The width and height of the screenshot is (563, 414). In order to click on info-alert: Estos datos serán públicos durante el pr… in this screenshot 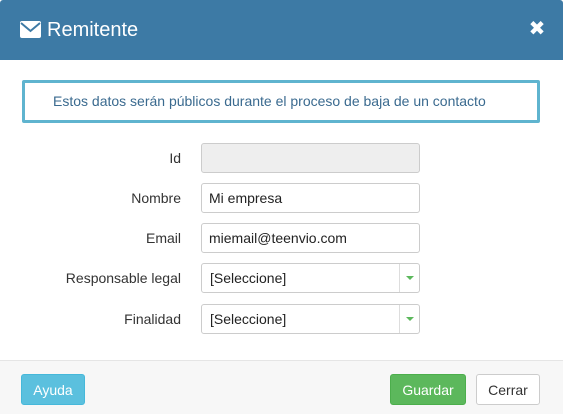, I will do `click(281, 101)`.